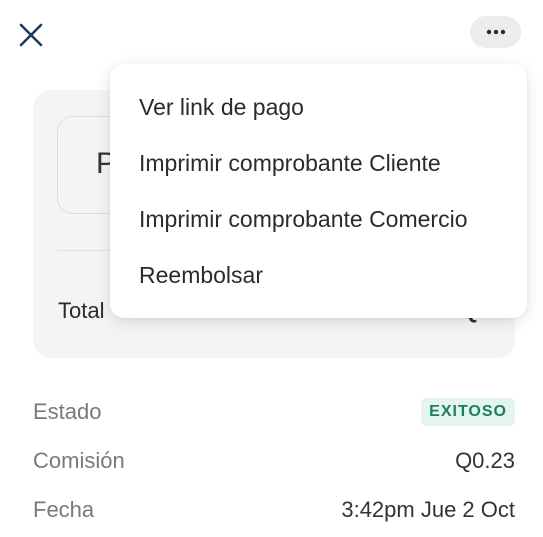 This screenshot has width=543, height=537. What do you see at coordinates (290, 163) in the screenshot?
I see `menu-item-print-customer-receipt: Imprimir comprobante Cliente` at bounding box center [290, 163].